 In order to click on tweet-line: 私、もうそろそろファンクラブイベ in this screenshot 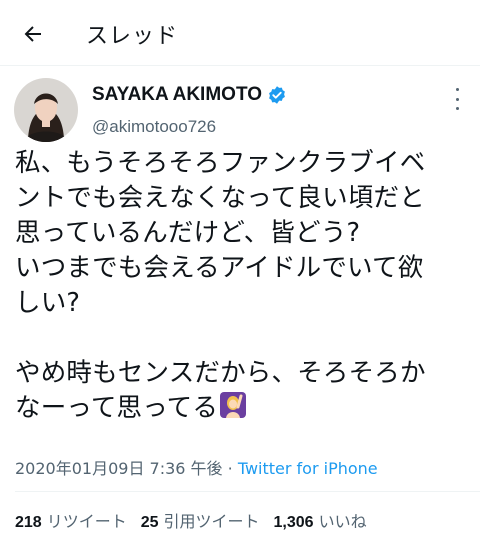, I will do `click(220, 163)`.